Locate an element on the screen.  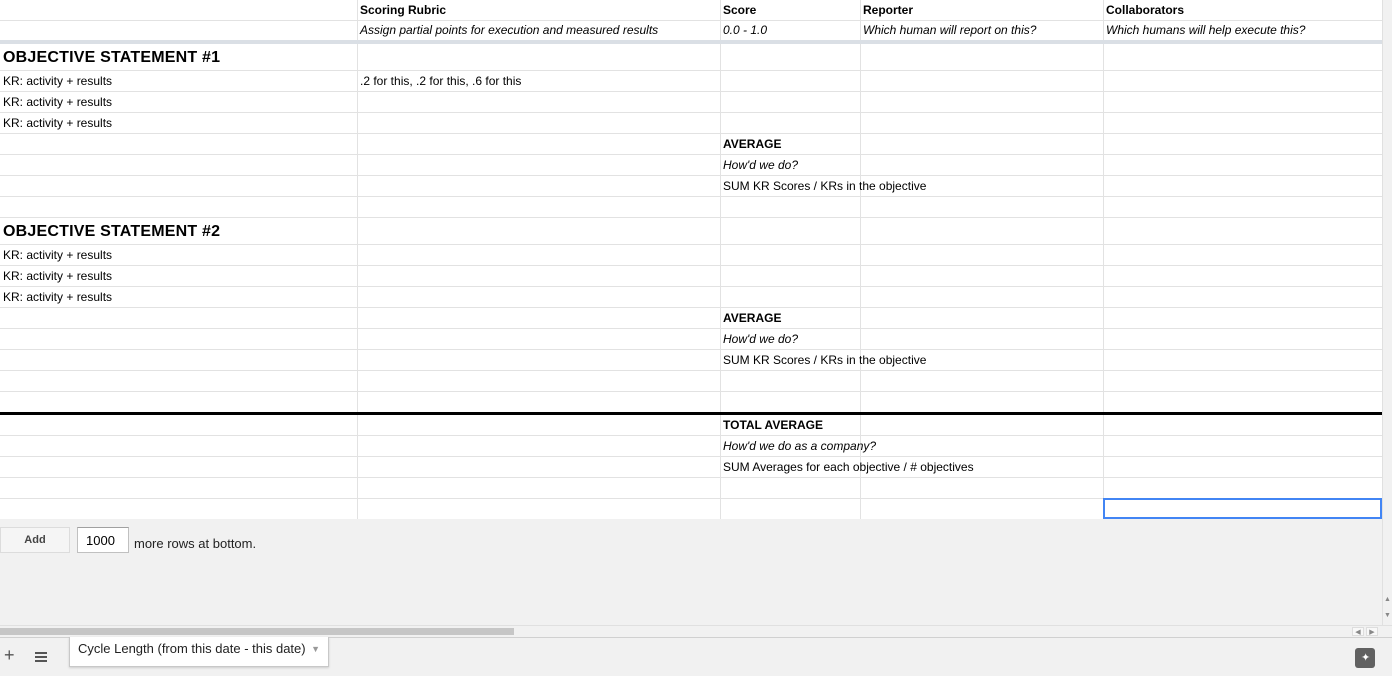
header-collaborators: Collaborators is located at coordinates (1242, 10).